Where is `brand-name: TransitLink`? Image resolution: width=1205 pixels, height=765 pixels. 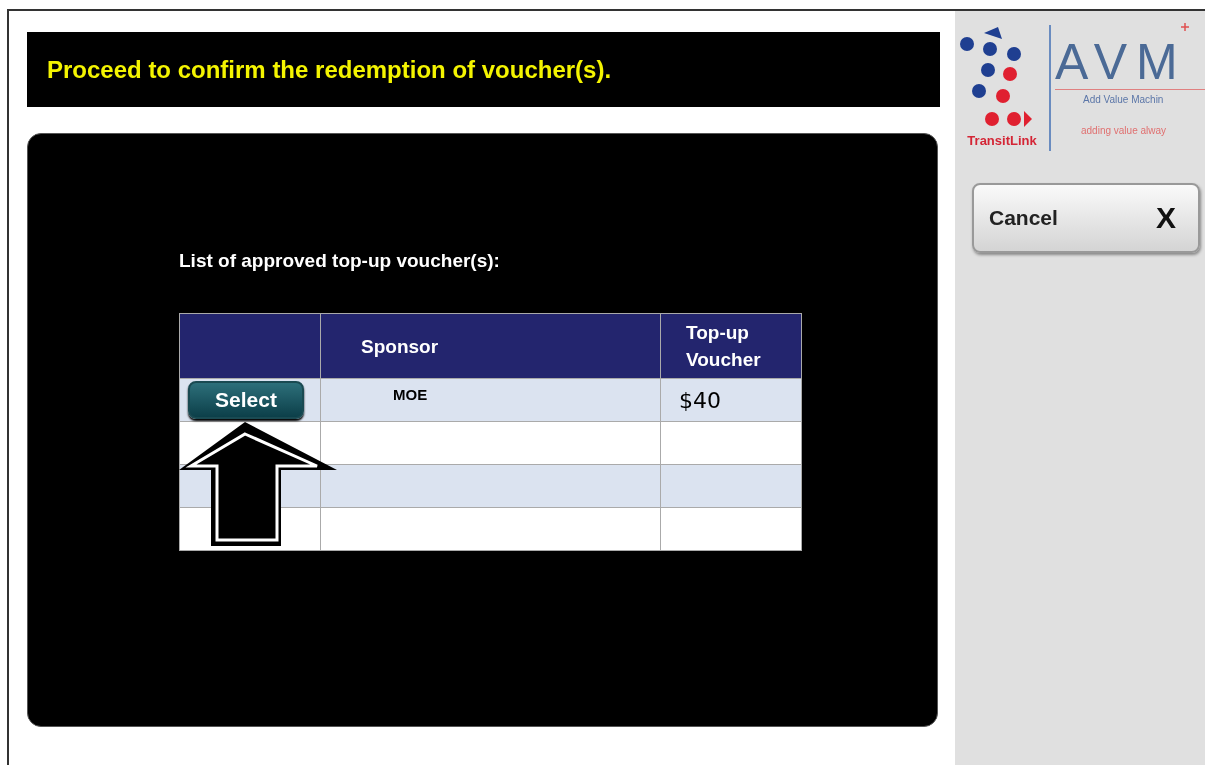
brand-name: TransitLink is located at coordinates (1002, 140).